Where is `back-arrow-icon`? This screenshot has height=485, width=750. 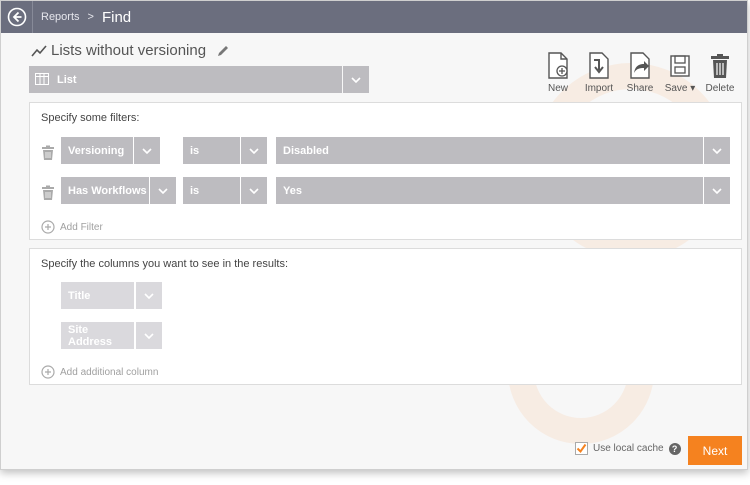 back-arrow-icon is located at coordinates (16, 17).